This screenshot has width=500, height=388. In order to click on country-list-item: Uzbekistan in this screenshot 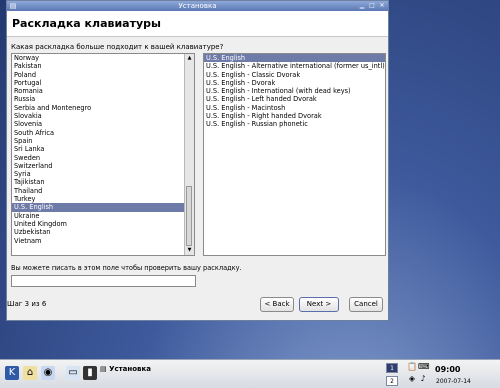, I will do `click(103, 232)`.